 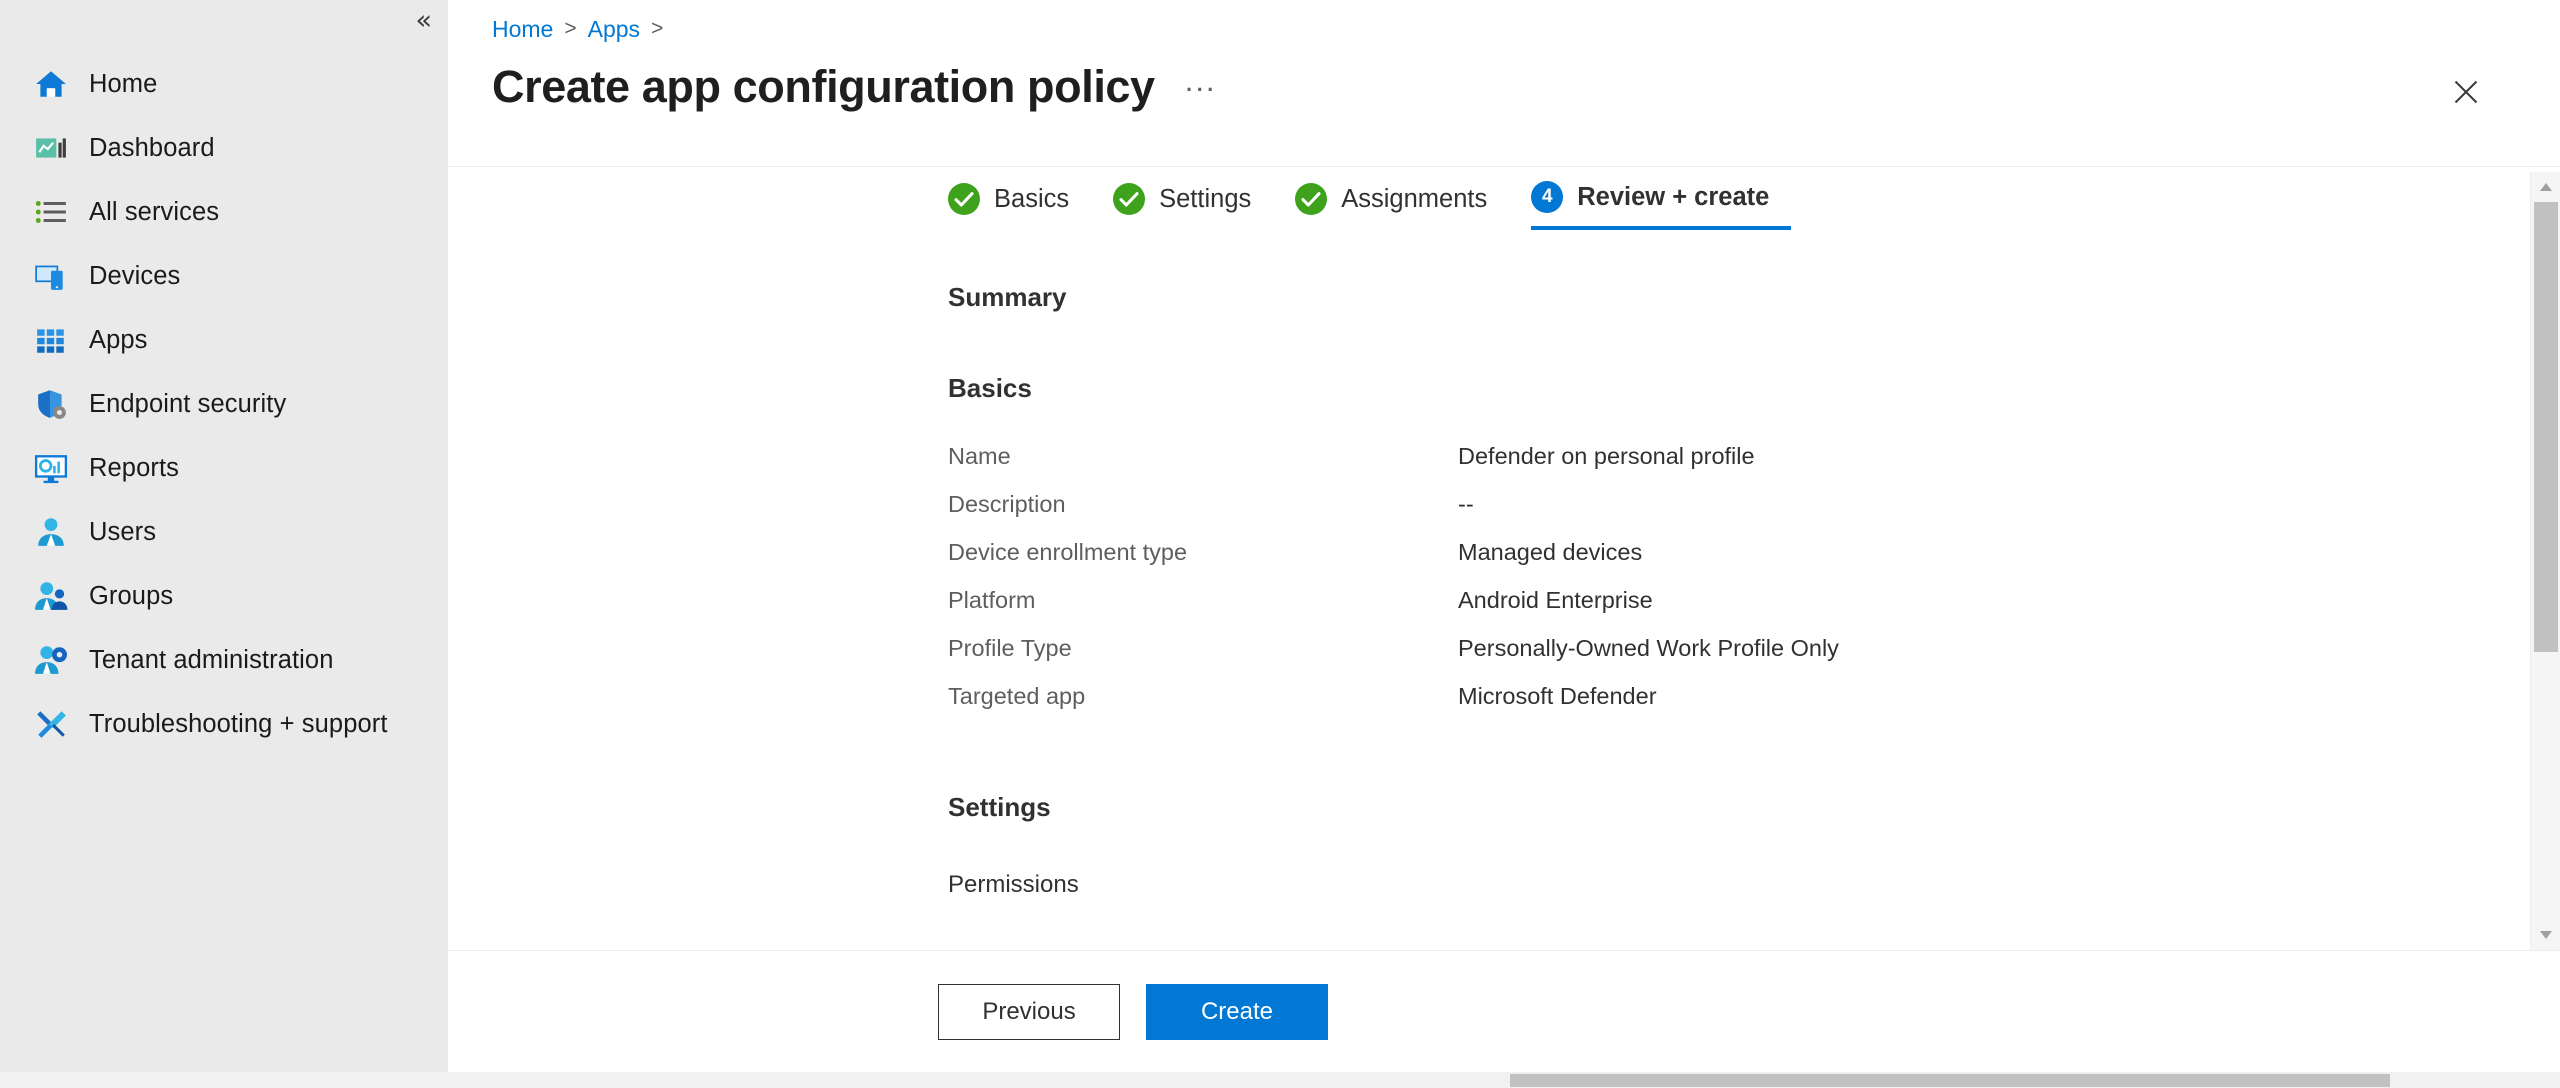 I want to click on breadcrumb-item-apps: Apps, so click(x=614, y=29).